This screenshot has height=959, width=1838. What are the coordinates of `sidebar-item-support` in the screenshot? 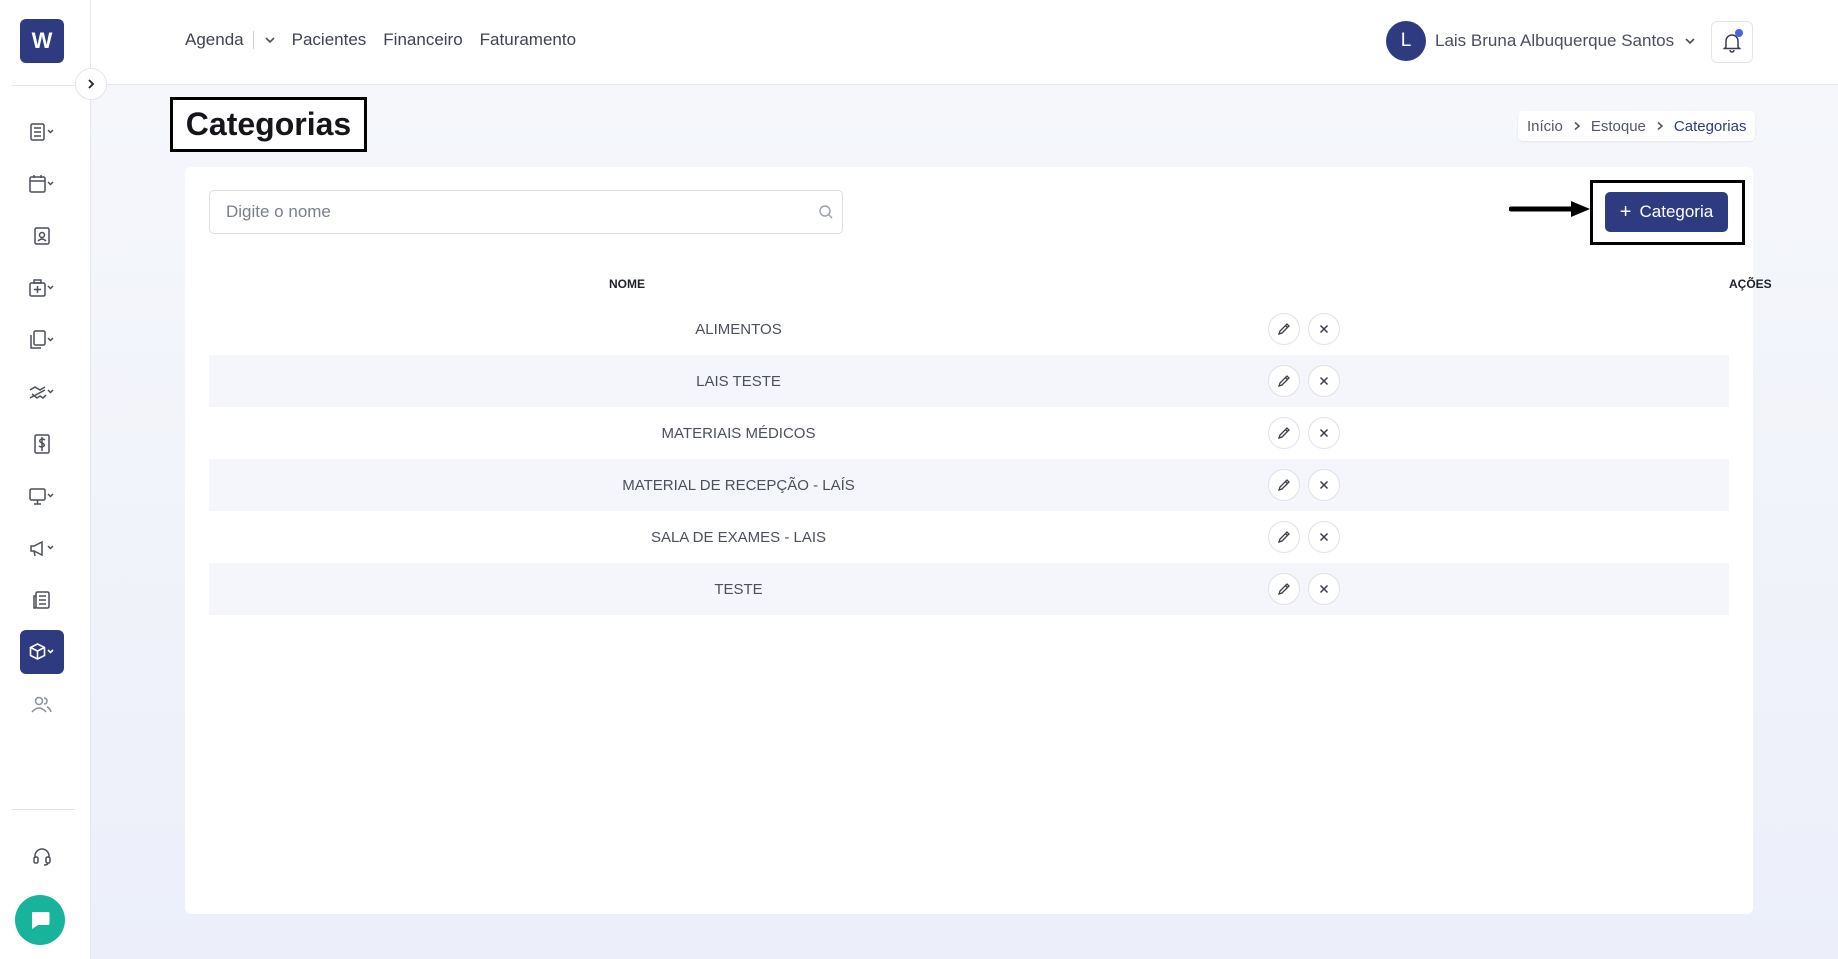 It's located at (42, 856).